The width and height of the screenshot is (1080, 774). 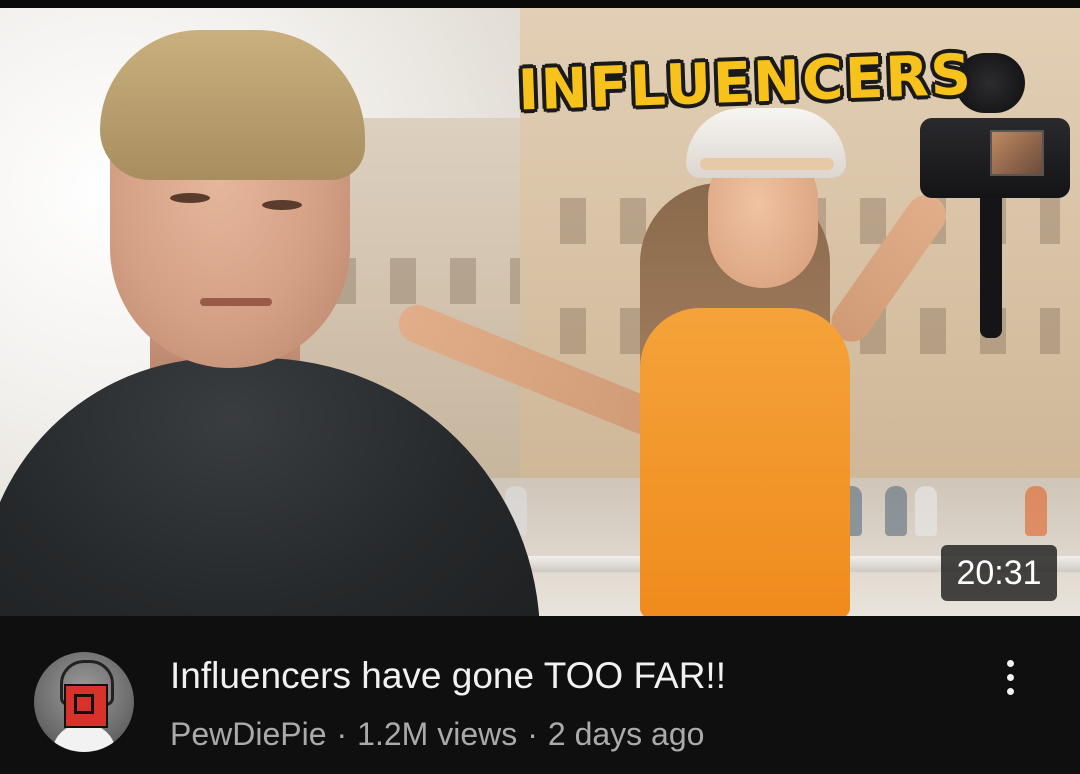 I want to click on more-options-button, so click(x=1010, y=678).